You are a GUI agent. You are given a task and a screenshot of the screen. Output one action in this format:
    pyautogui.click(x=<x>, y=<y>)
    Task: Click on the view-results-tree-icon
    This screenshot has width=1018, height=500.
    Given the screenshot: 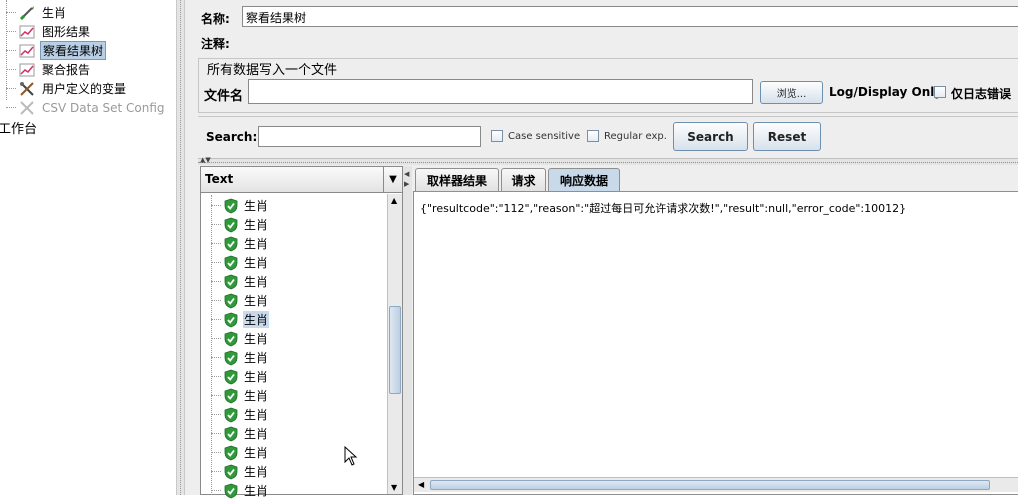 What is the action you would take?
    pyautogui.click(x=27, y=51)
    